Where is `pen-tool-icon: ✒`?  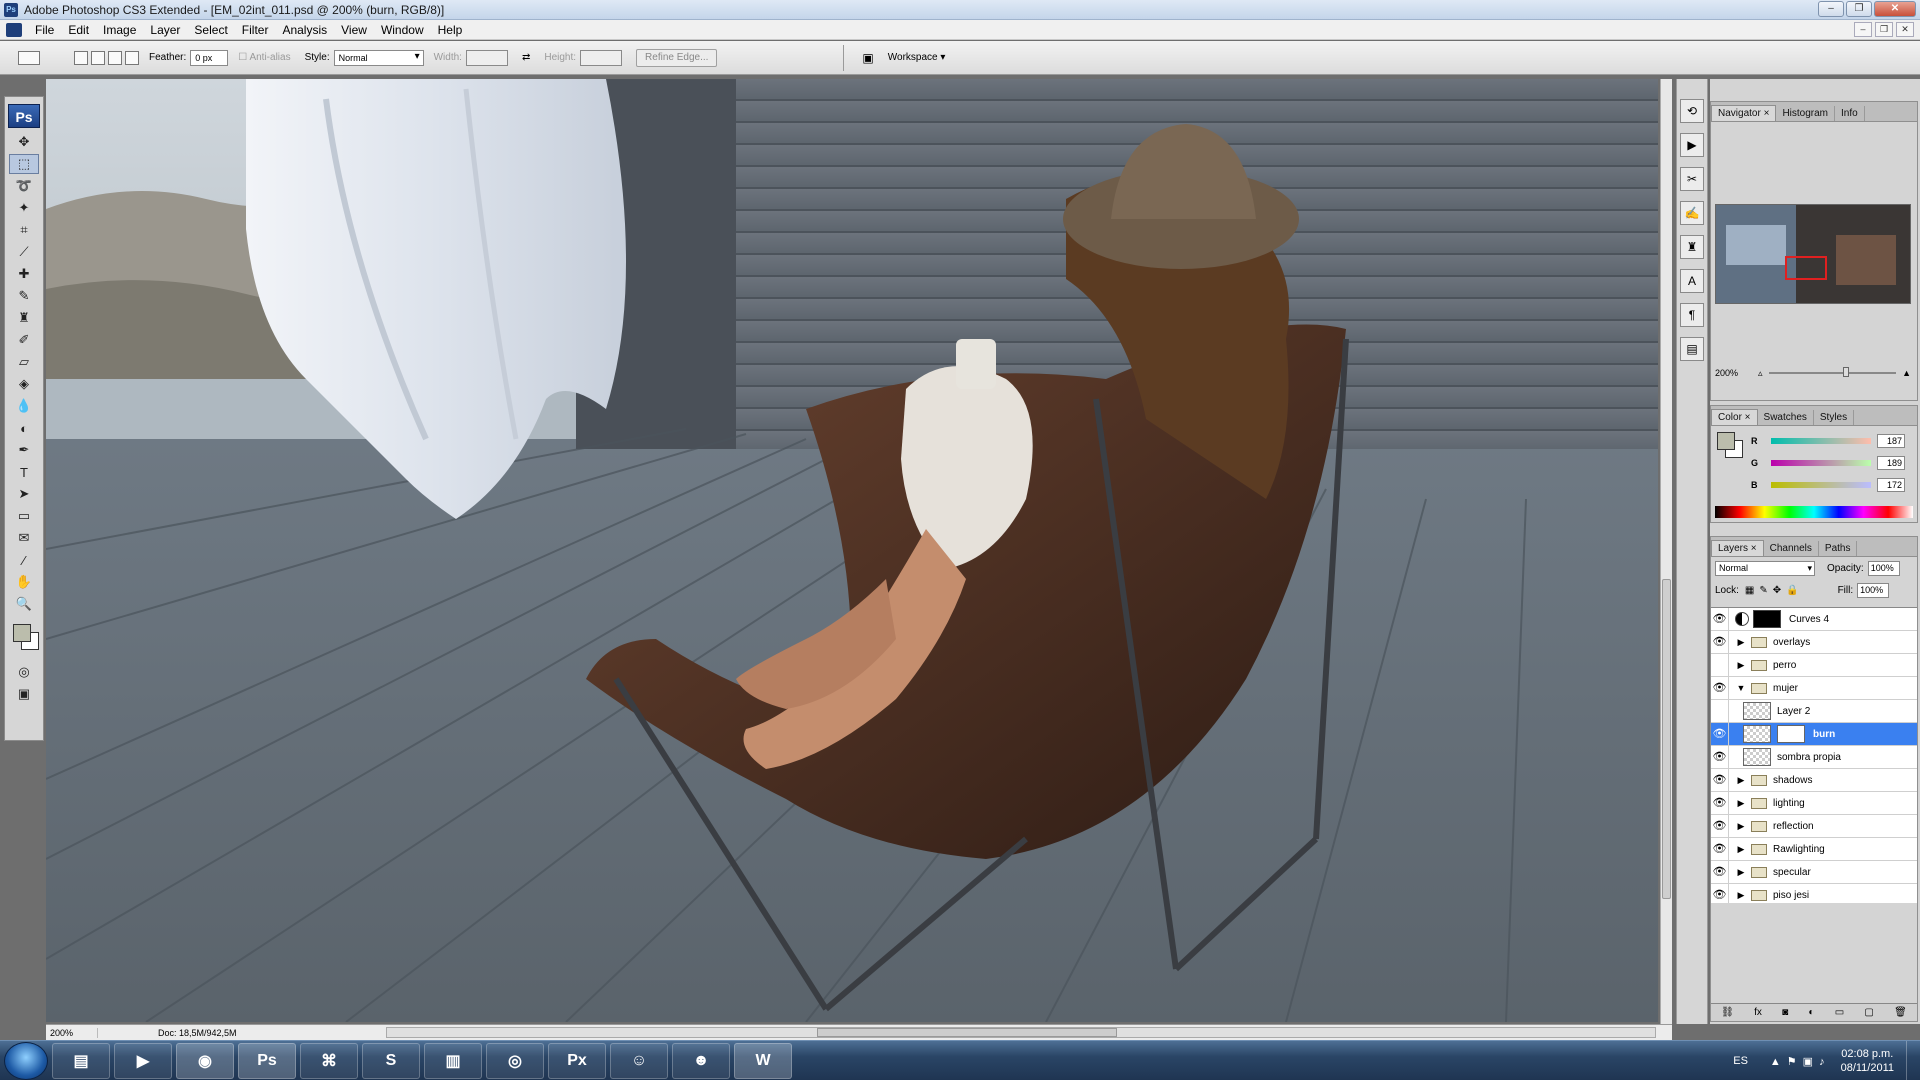
pen-tool-icon: ✒ is located at coordinates (24, 450).